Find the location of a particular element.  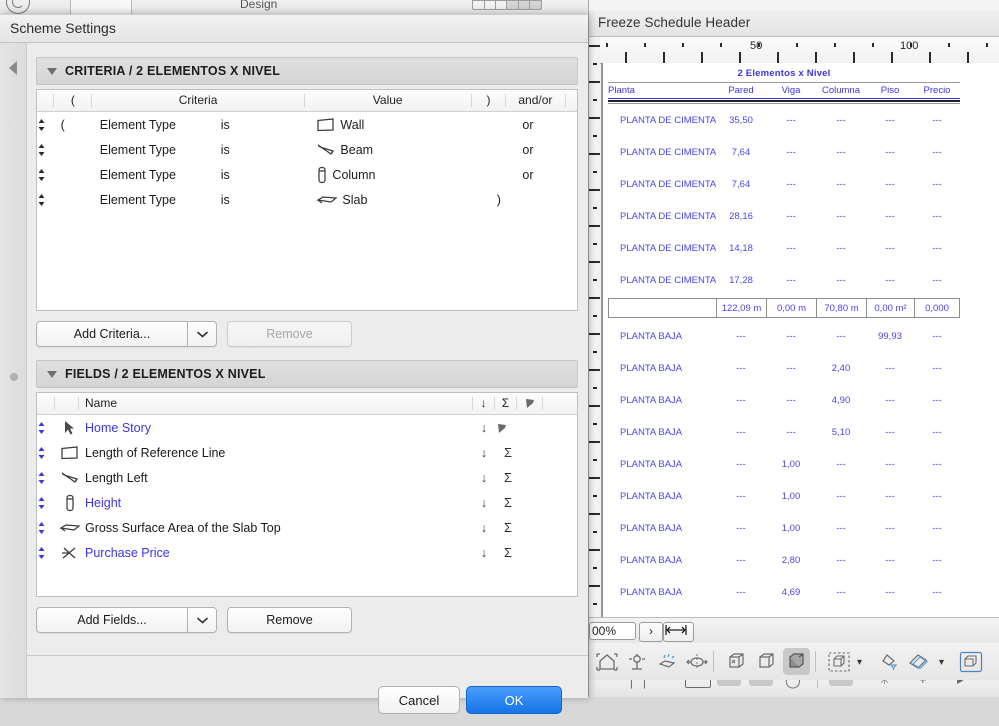

schedule-row: PLANTA BAJA --- --- --- 99,93 --- is located at coordinates (784, 336).